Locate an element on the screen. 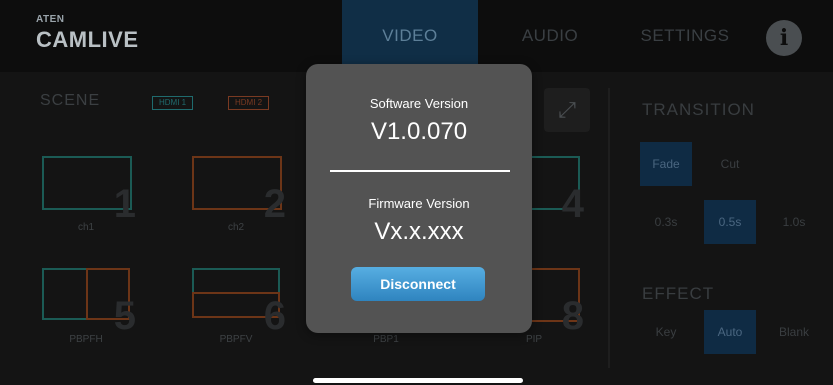 This screenshot has width=833, height=385. home-indicator is located at coordinates (418, 380).